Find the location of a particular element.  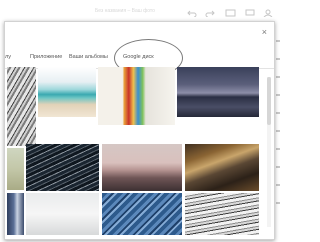

undo-icon is located at coordinates (193, 13).